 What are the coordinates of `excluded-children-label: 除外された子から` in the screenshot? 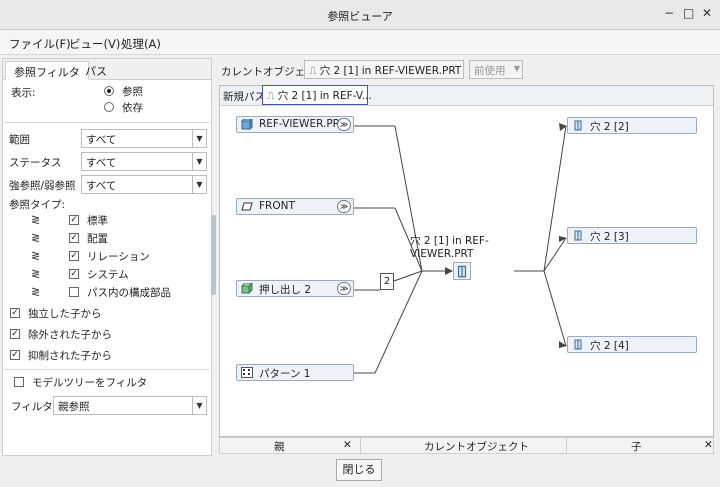 It's located at (70, 335).